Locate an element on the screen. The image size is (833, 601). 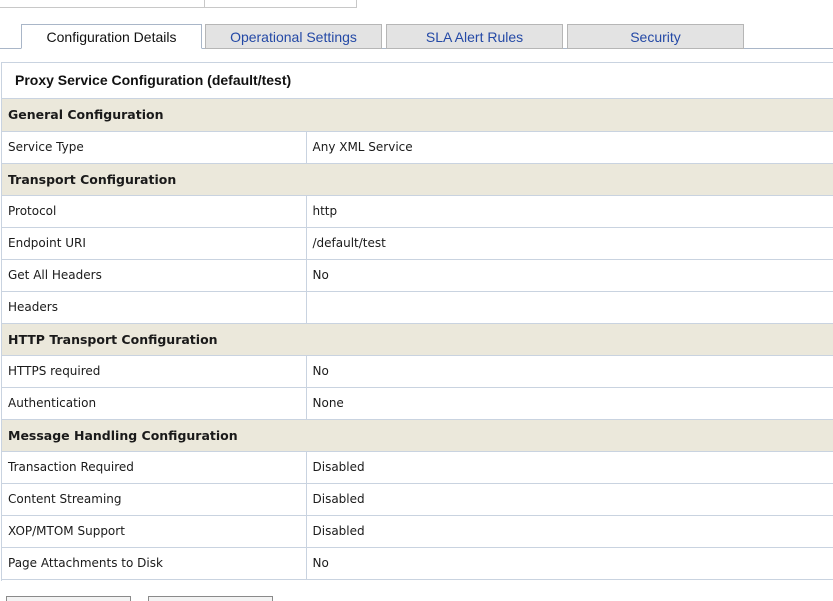
table-row: Get All Headers No is located at coordinates (417, 275).